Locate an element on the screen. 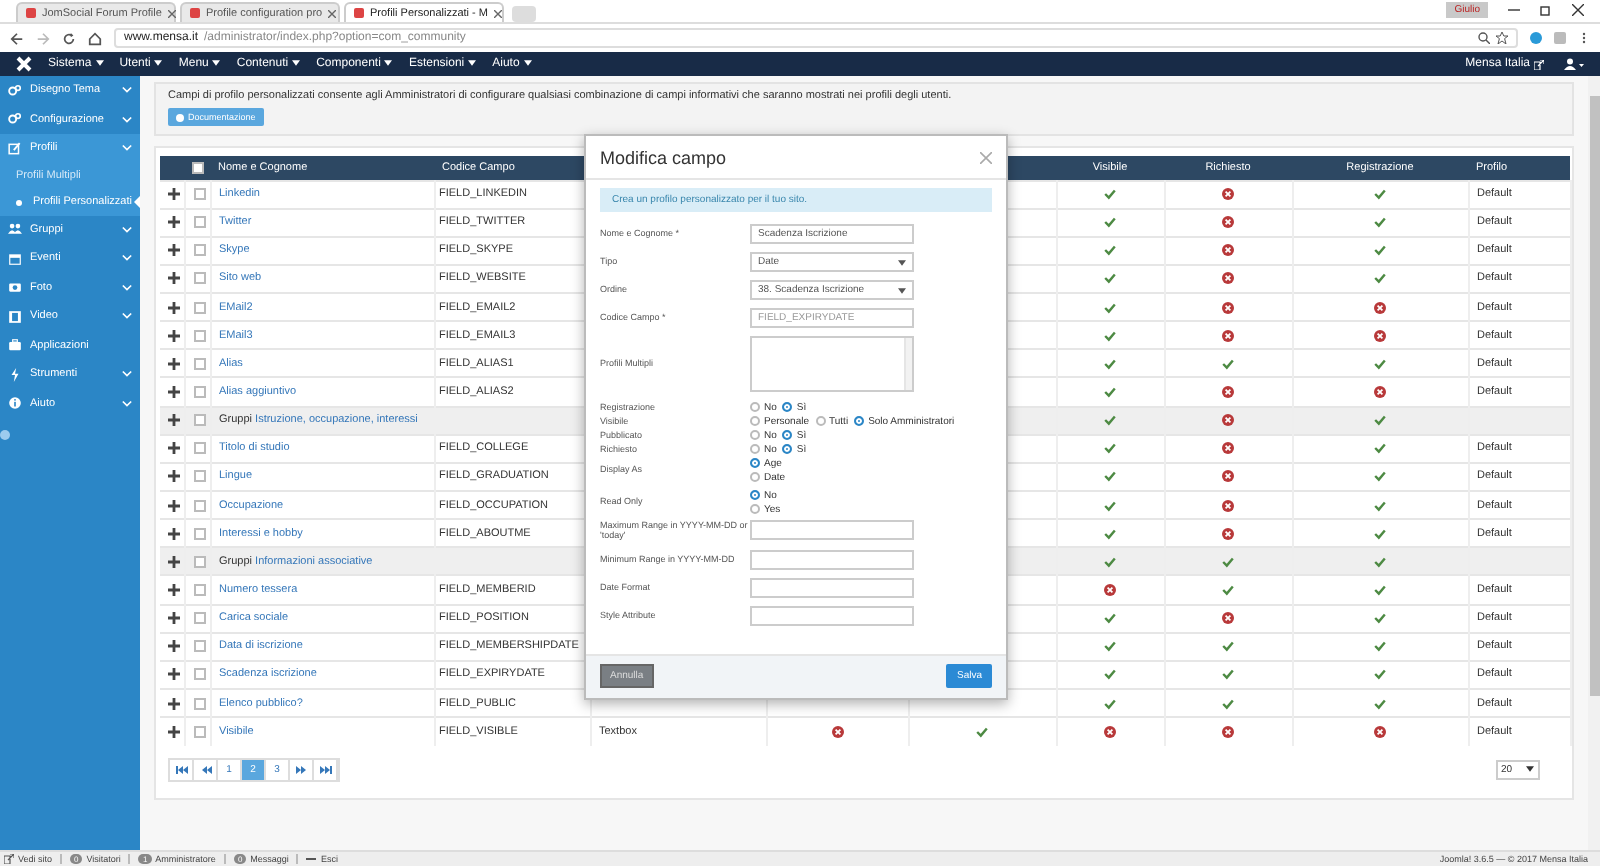  minus-icon is located at coordinates (311, 859).